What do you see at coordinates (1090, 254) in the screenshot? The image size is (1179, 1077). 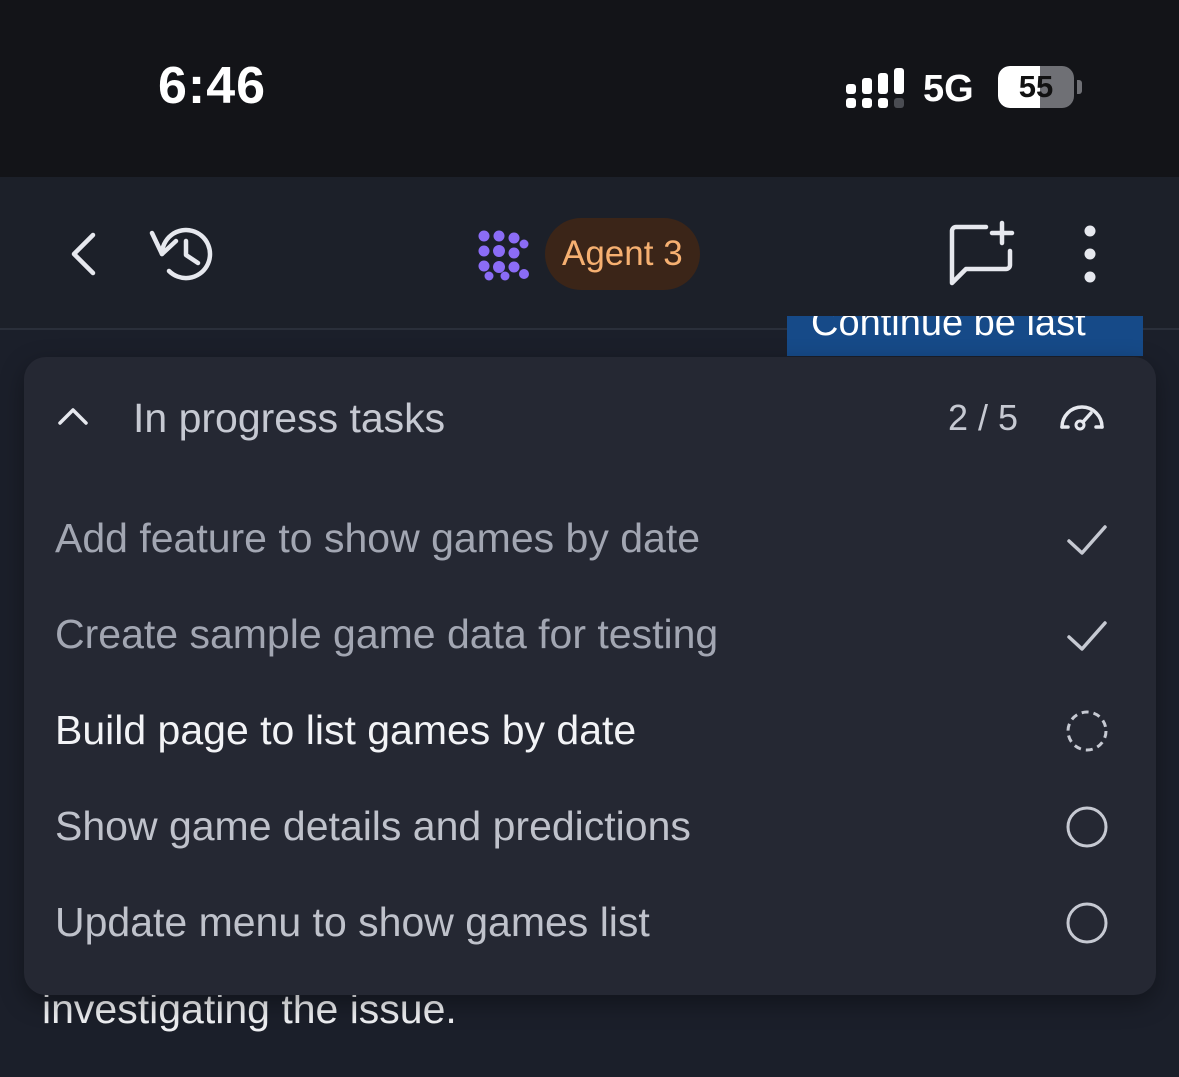 I see `more-vertical-icon` at bounding box center [1090, 254].